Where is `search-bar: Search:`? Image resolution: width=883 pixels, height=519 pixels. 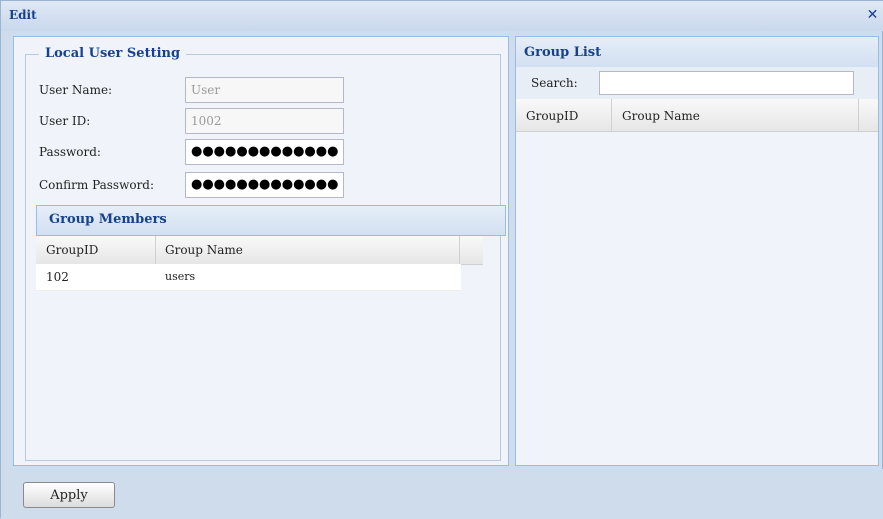 search-bar: Search: is located at coordinates (697, 83).